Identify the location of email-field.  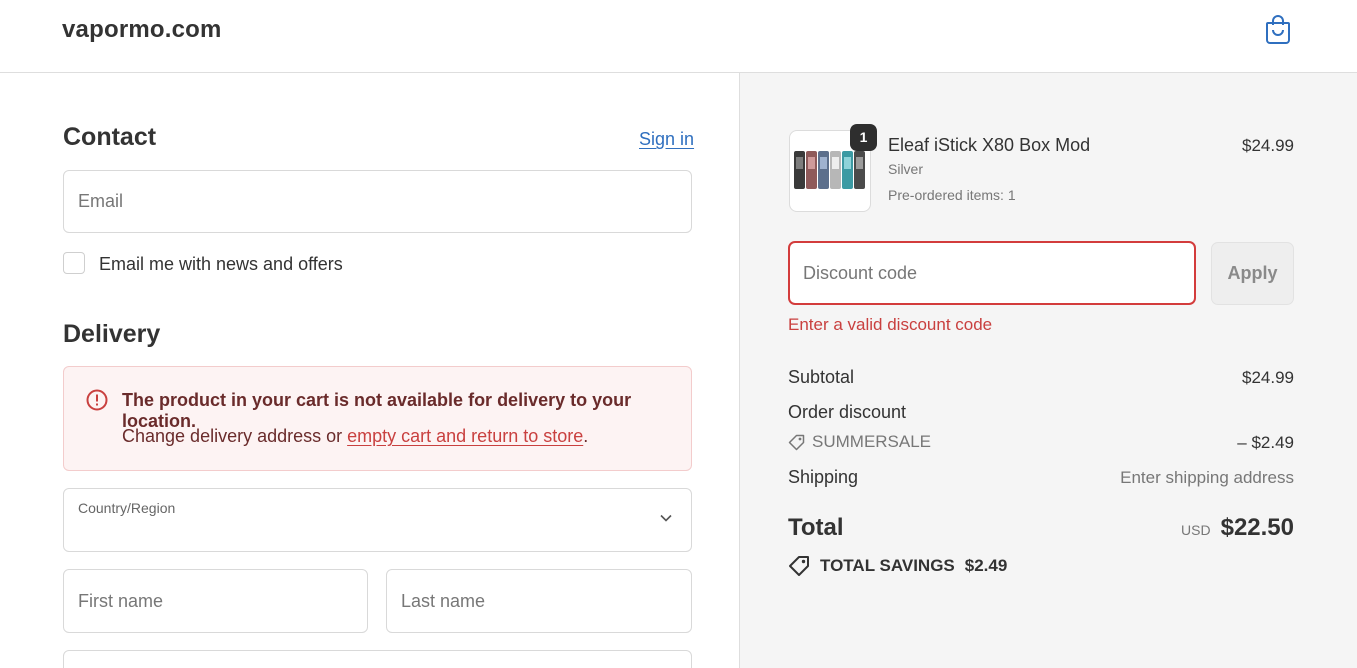
(377, 201).